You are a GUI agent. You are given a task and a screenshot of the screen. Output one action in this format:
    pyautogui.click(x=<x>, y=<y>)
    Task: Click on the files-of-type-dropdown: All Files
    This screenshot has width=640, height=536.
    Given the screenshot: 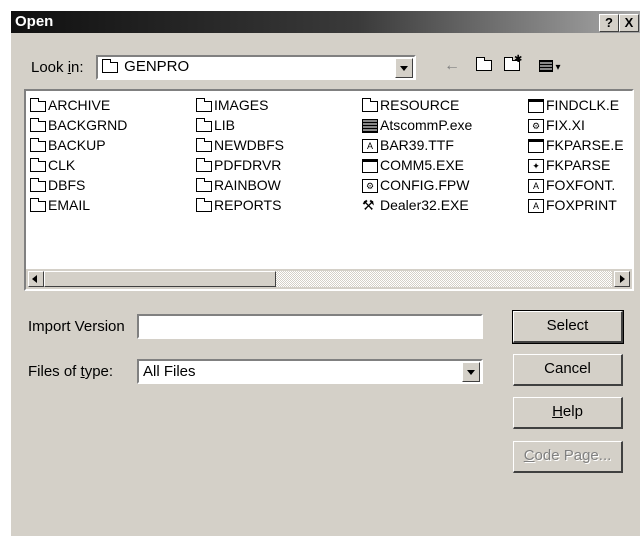 What is the action you would take?
    pyautogui.click(x=310, y=371)
    